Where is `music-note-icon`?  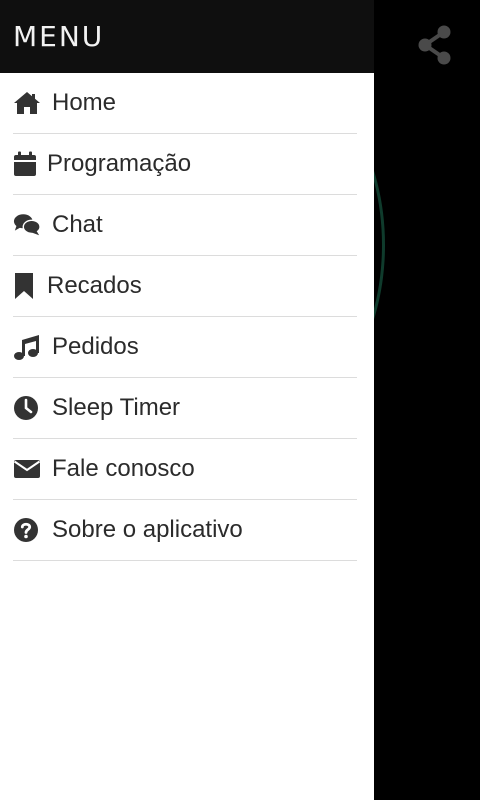 music-note-icon is located at coordinates (27, 347).